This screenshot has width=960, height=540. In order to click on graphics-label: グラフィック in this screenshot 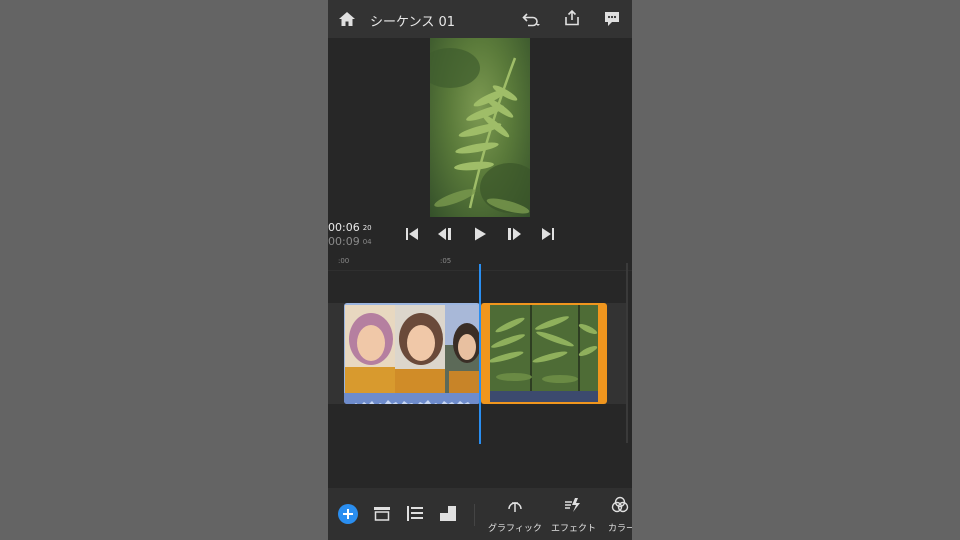, I will do `click(515, 527)`.